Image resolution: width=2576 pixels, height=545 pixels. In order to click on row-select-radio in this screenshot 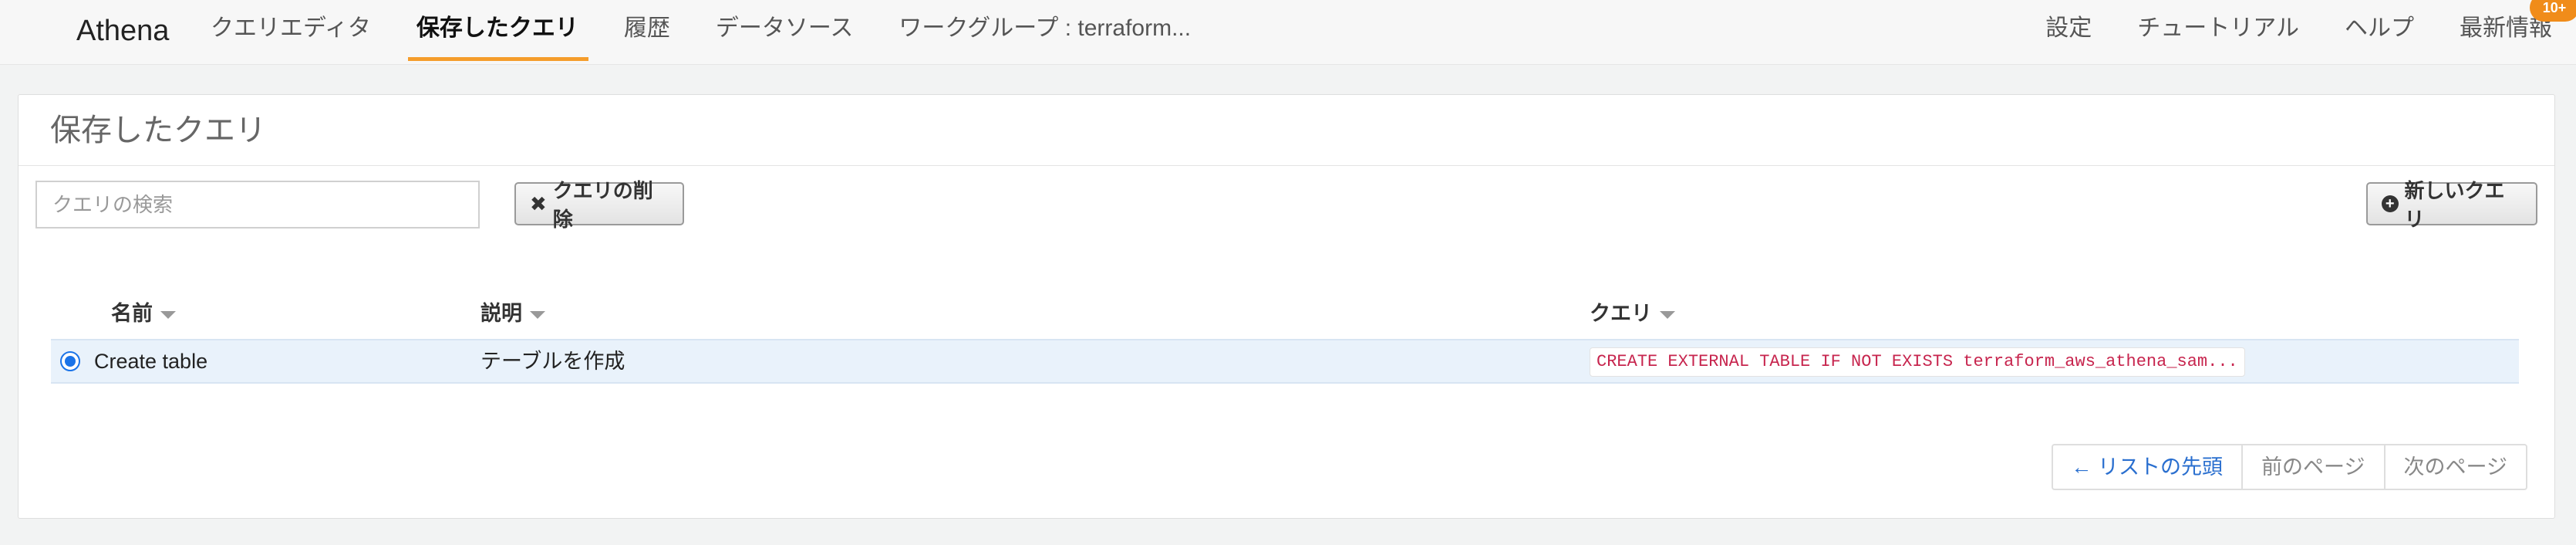, I will do `click(70, 361)`.